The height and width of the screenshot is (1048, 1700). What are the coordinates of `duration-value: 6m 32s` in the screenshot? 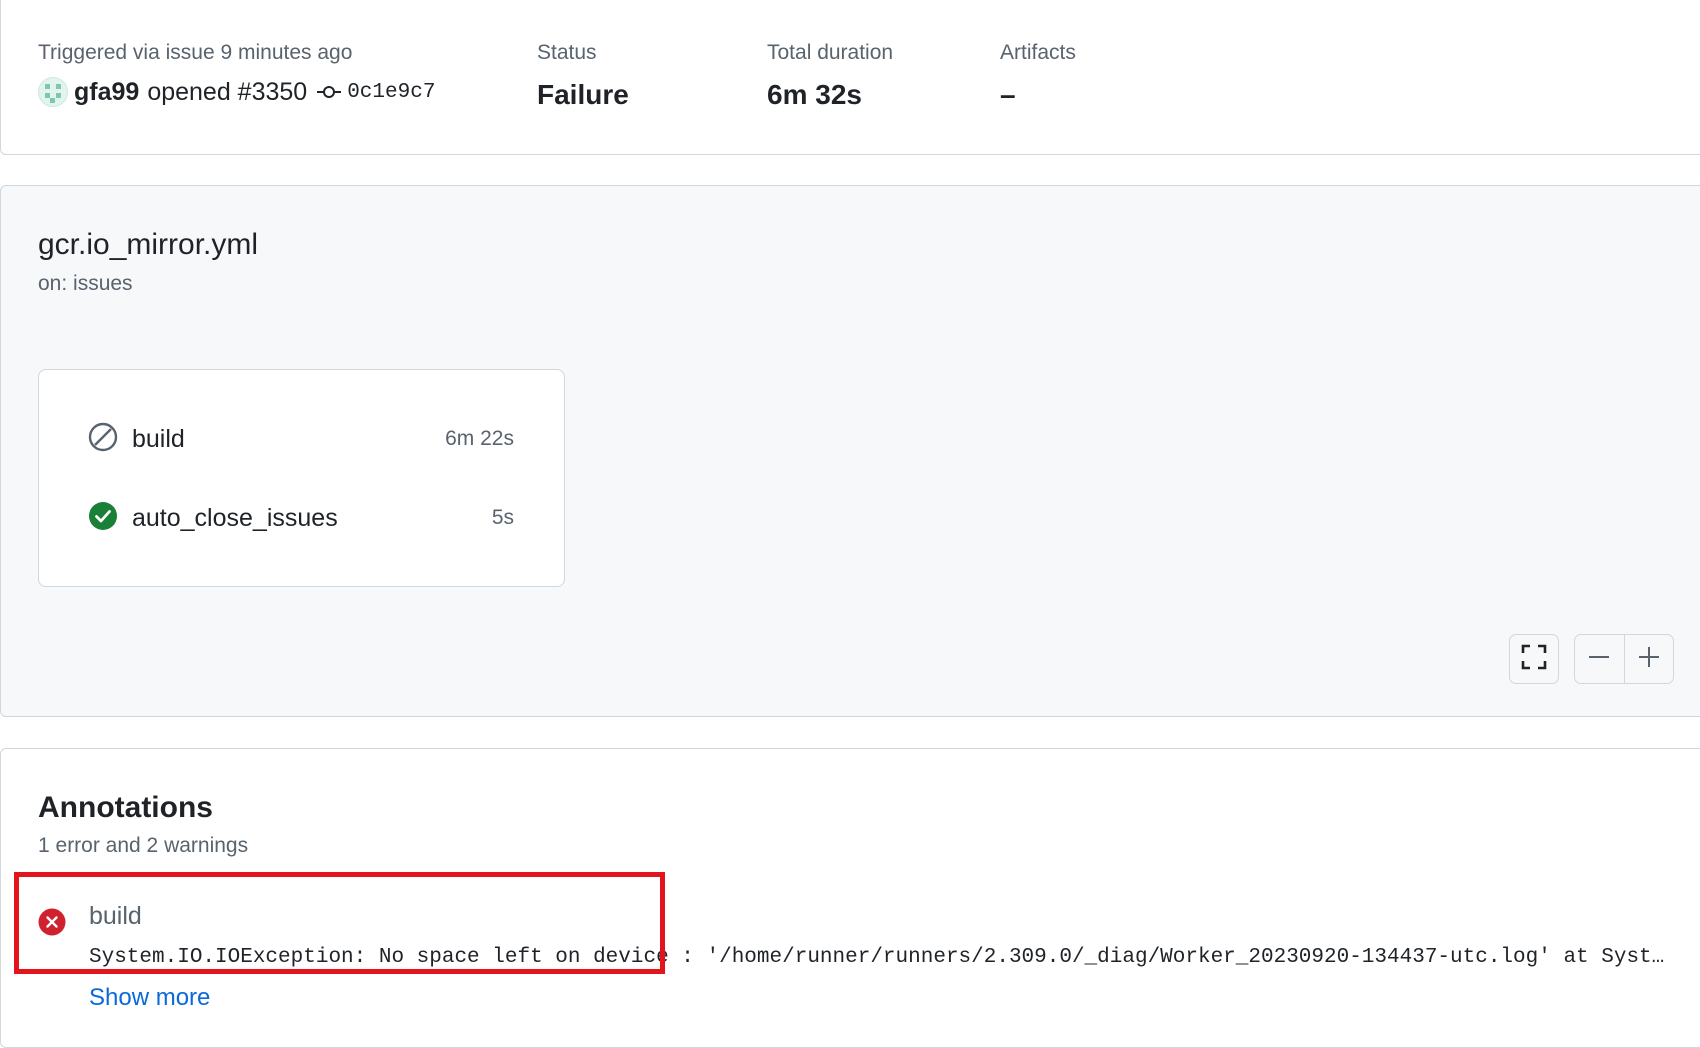 It's located at (814, 94).